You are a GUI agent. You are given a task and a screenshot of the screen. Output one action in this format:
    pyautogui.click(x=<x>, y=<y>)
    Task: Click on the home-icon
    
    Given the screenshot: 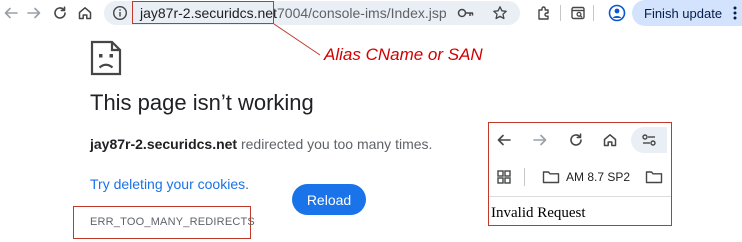 What is the action you would take?
    pyautogui.click(x=610, y=140)
    